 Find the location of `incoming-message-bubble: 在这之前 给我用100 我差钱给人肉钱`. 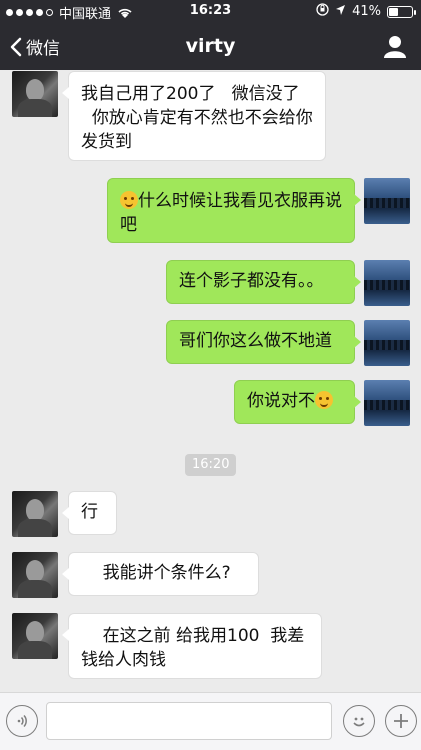

incoming-message-bubble: 在这之前 给我用100 我差钱给人肉钱 is located at coordinates (192, 646).